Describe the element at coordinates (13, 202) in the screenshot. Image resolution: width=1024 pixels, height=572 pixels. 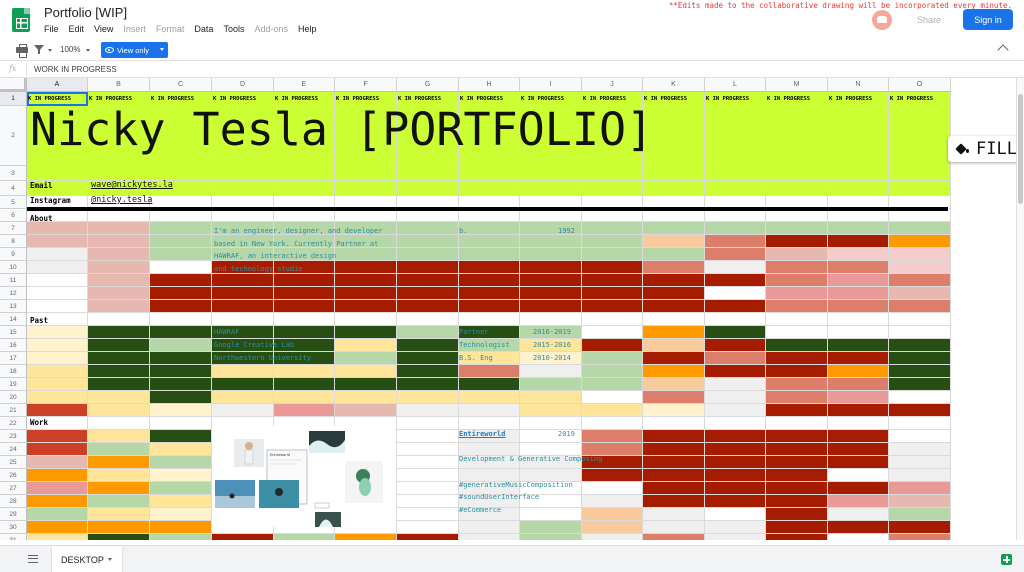
I see `row-header: 5` at that location.